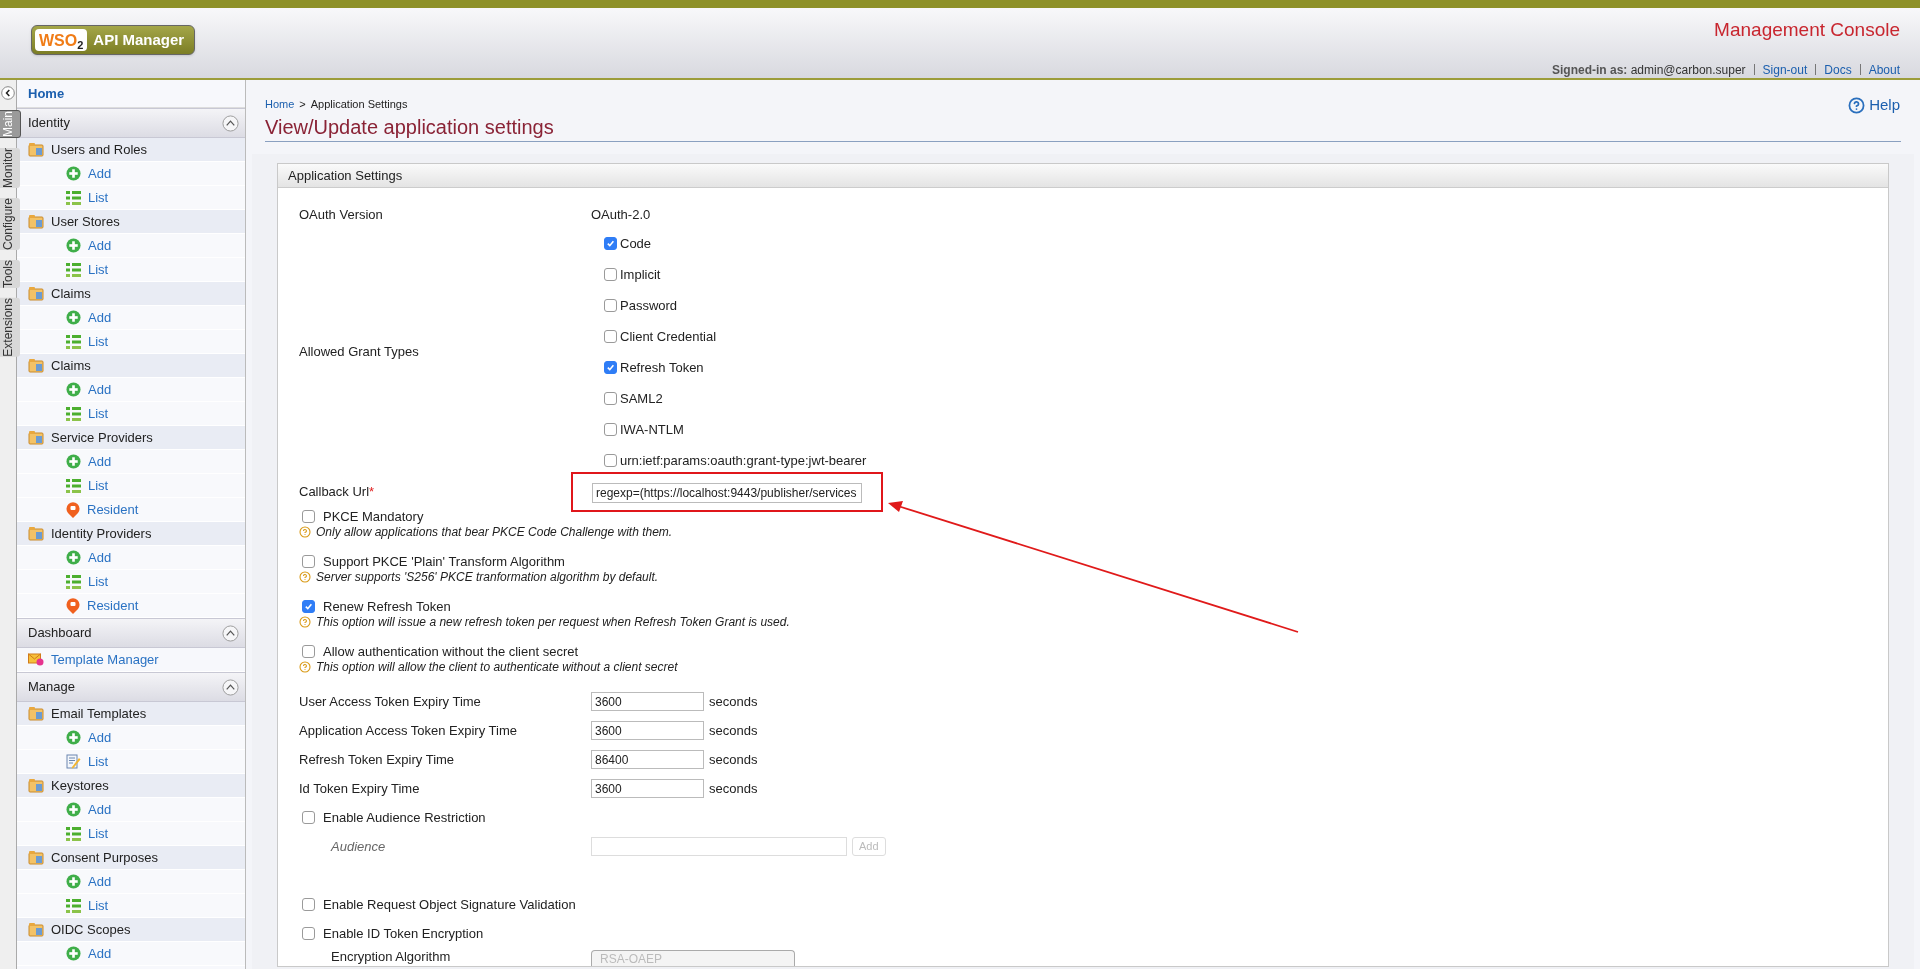 Image resolution: width=1920 pixels, height=969 pixels. Describe the element at coordinates (359, 104) in the screenshot. I see `breadcrumb-current: Application Settings` at that location.